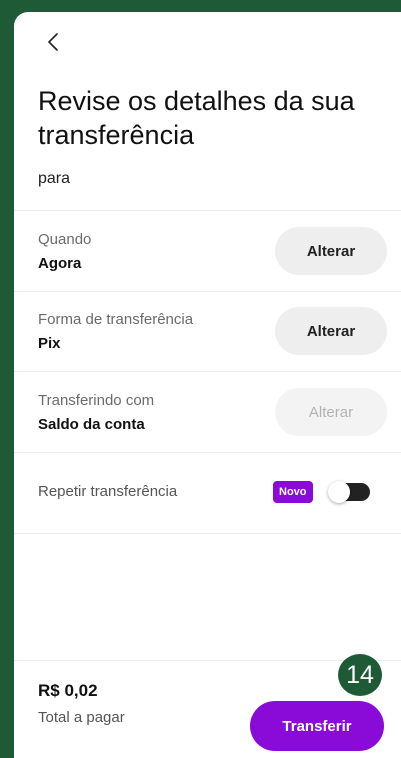  What do you see at coordinates (339, 492) in the screenshot?
I see `toggle-knob` at bounding box center [339, 492].